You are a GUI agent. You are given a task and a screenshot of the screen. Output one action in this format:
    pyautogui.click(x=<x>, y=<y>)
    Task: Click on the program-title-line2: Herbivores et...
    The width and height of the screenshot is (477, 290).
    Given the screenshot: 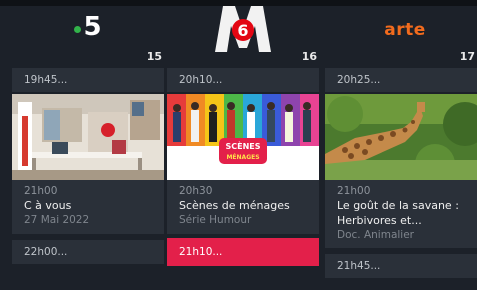 What is the action you would take?
    pyautogui.click(x=379, y=220)
    